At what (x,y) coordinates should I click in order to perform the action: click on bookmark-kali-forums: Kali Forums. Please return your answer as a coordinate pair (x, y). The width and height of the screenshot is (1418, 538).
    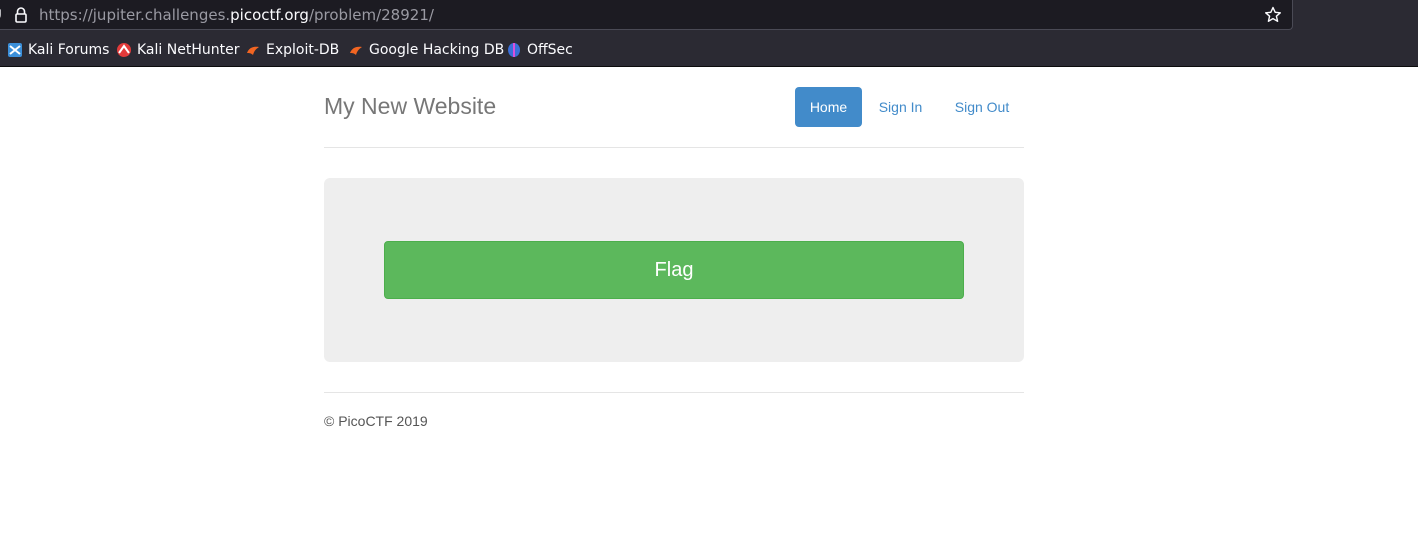
    Looking at the image, I should click on (58, 50).